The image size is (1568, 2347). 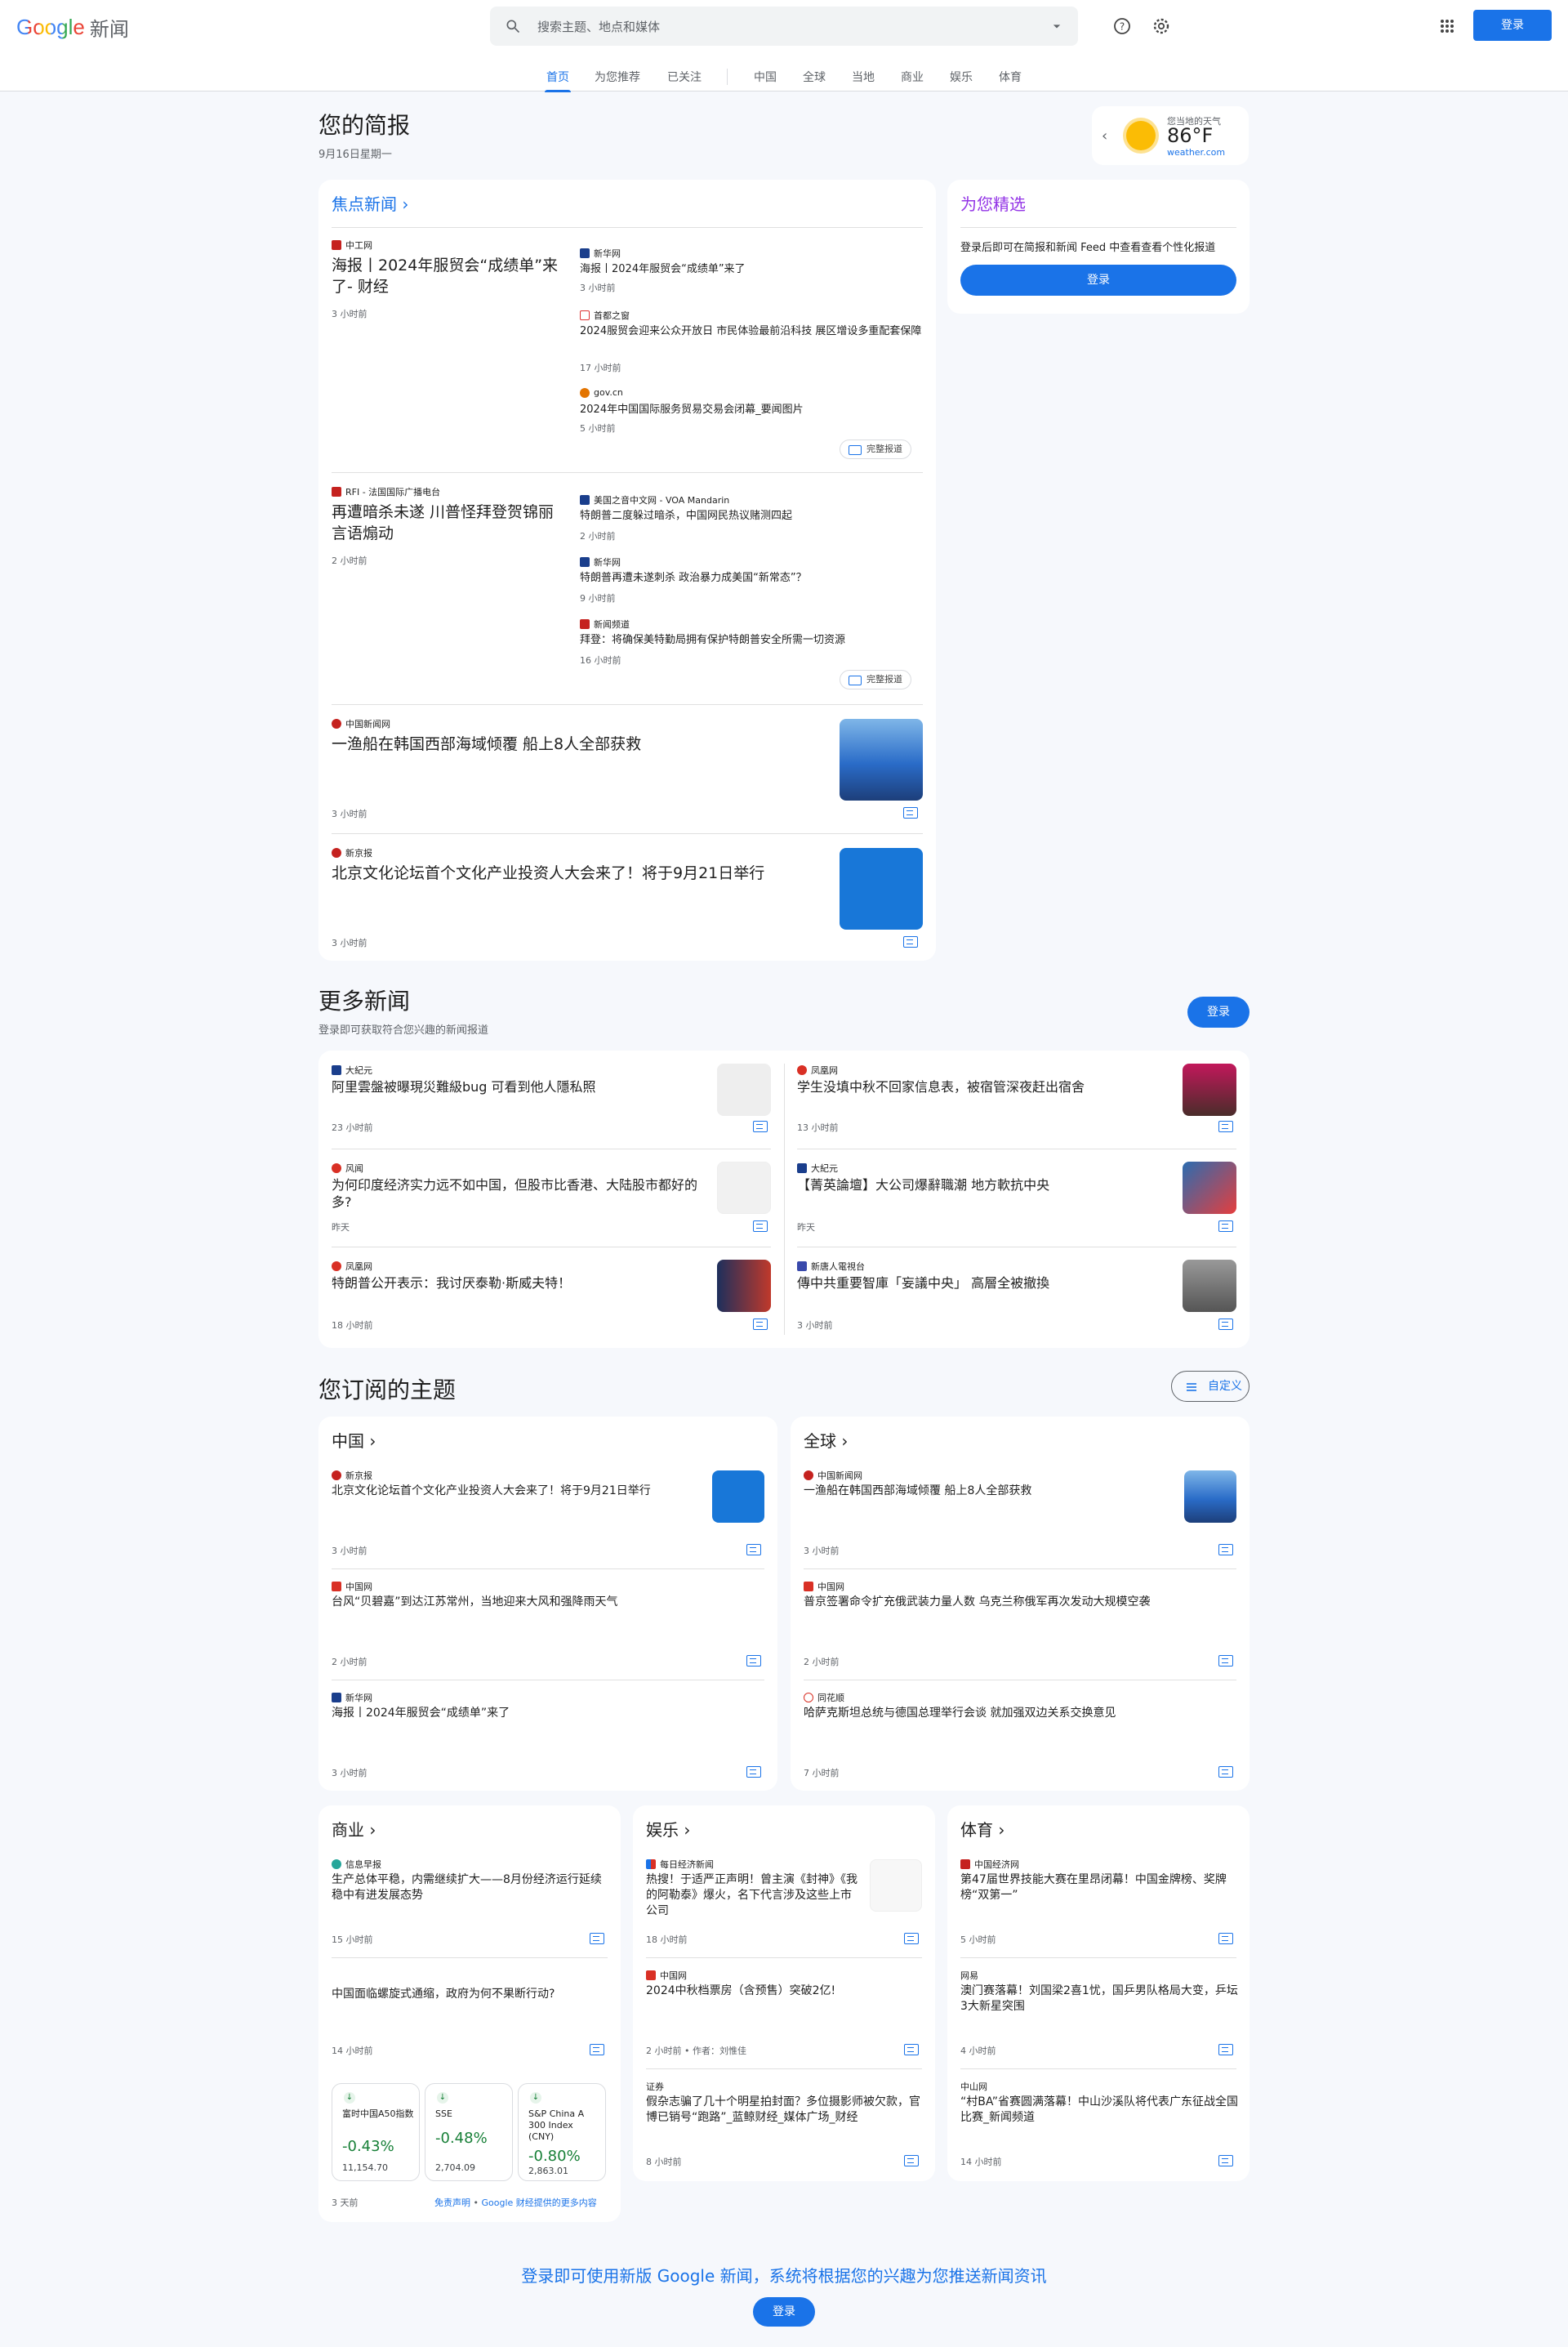 I want to click on related-headline: 2024年中国国际服务贸易交易会闭幕_要闻图片, so click(x=751, y=410).